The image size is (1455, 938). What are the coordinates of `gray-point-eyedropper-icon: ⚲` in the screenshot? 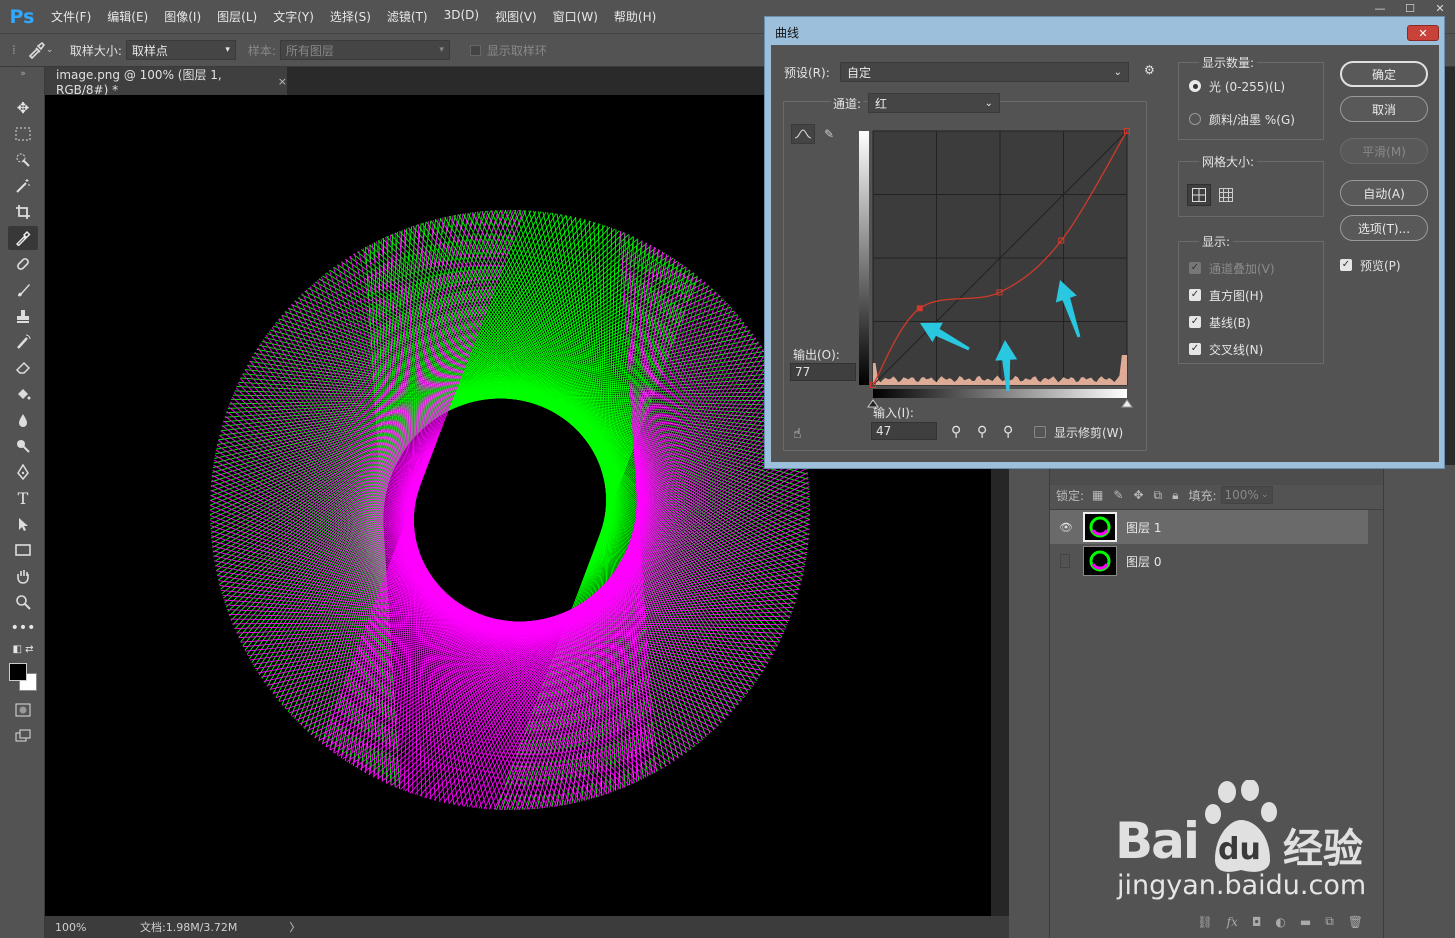 It's located at (982, 432).